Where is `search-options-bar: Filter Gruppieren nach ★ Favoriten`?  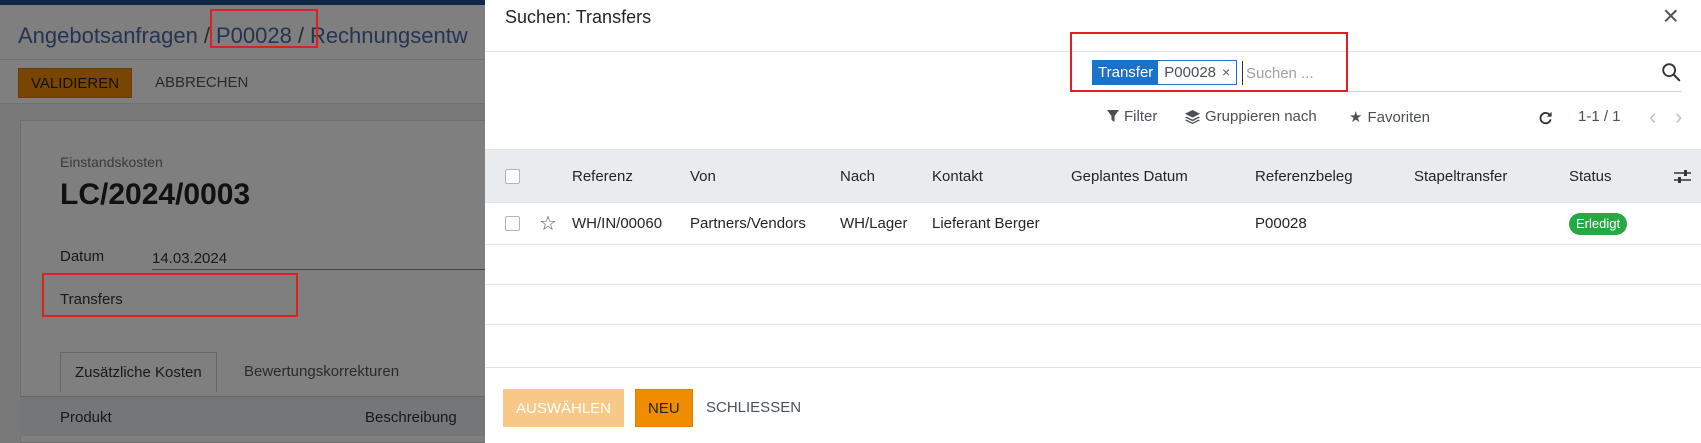 search-options-bar: Filter Gruppieren nach ★ Favoriten is located at coordinates (1093, 121).